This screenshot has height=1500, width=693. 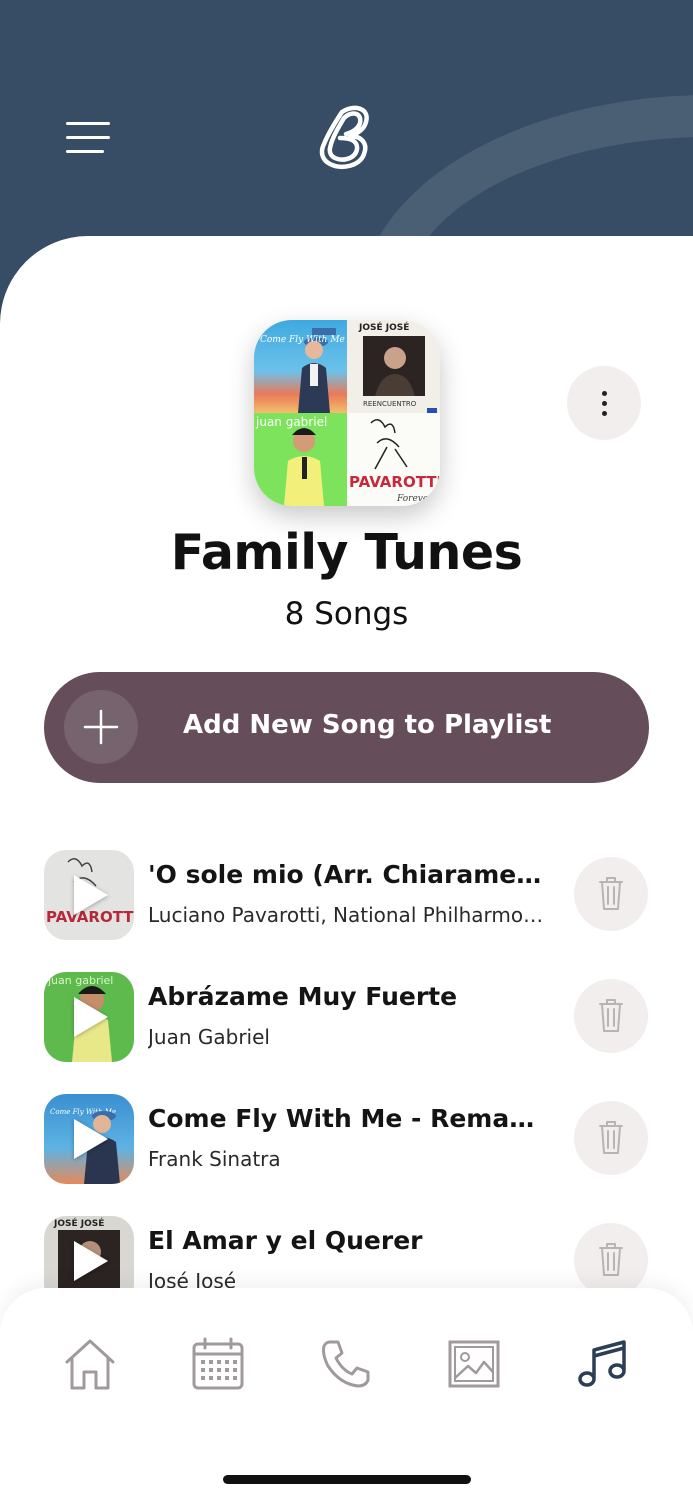 I want to click on image-icon, so click(x=474, y=1364).